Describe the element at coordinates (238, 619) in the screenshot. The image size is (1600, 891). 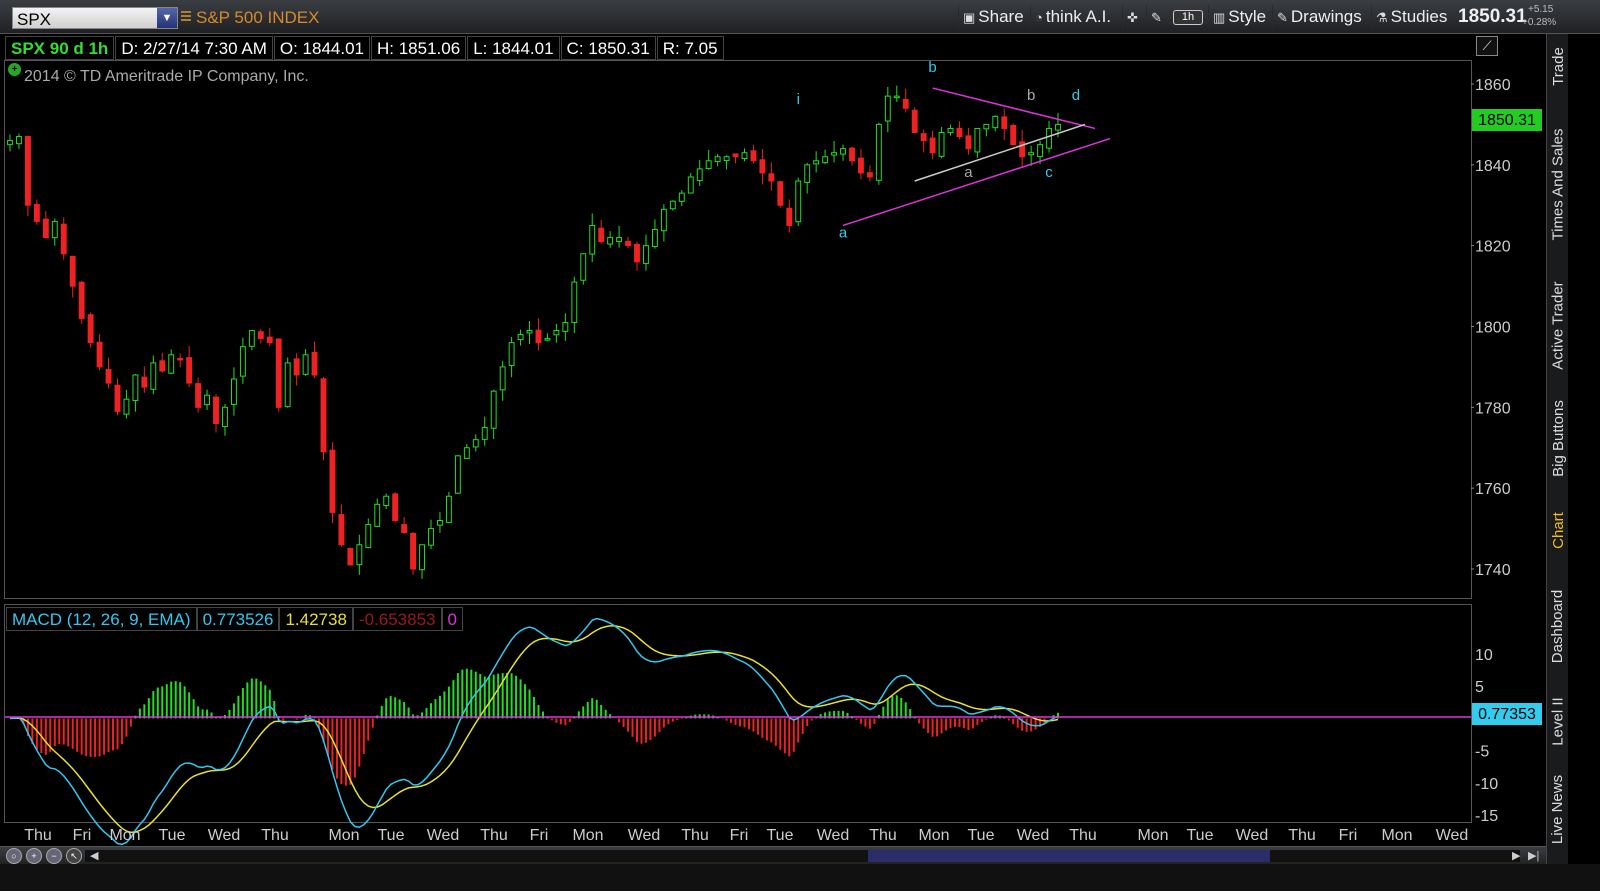
I see `macd-legend-value: 0.773526` at that location.